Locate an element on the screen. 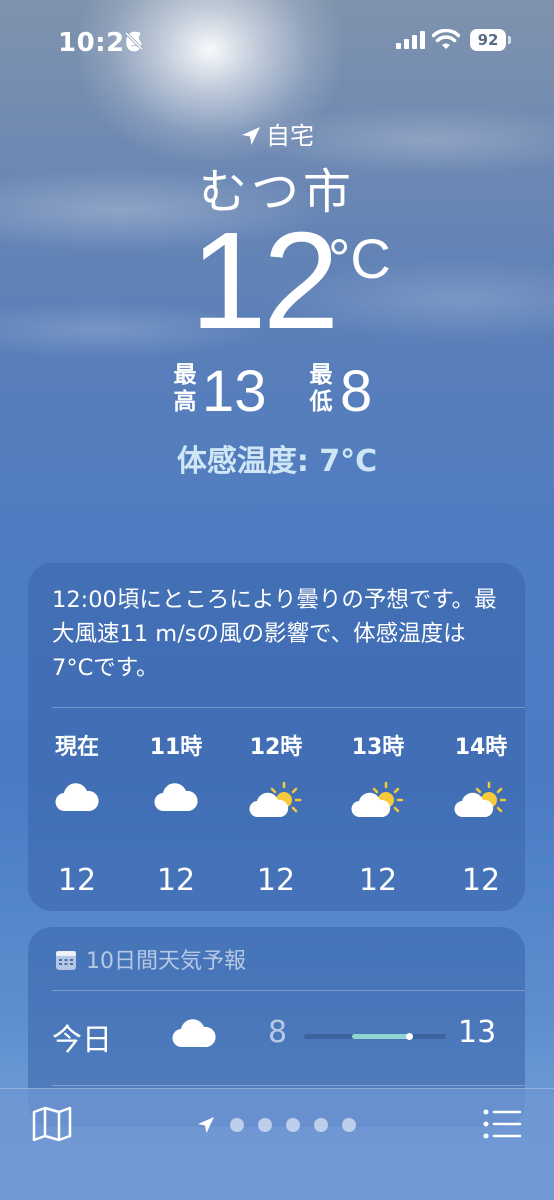  hour-label: 14時 is located at coordinates (481, 747).